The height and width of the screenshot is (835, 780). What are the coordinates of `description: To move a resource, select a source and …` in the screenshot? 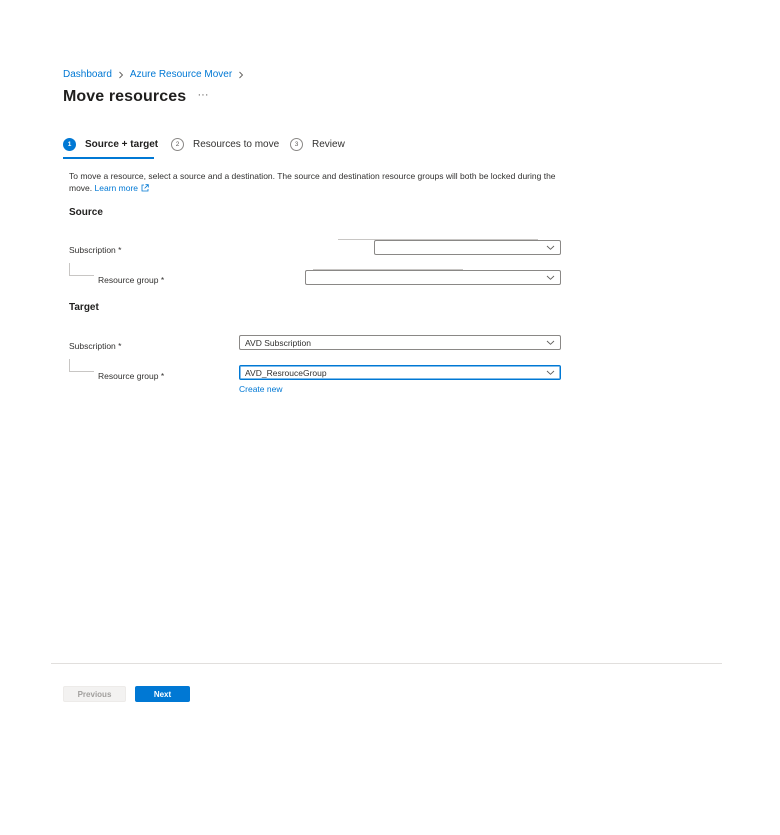 It's located at (316, 182).